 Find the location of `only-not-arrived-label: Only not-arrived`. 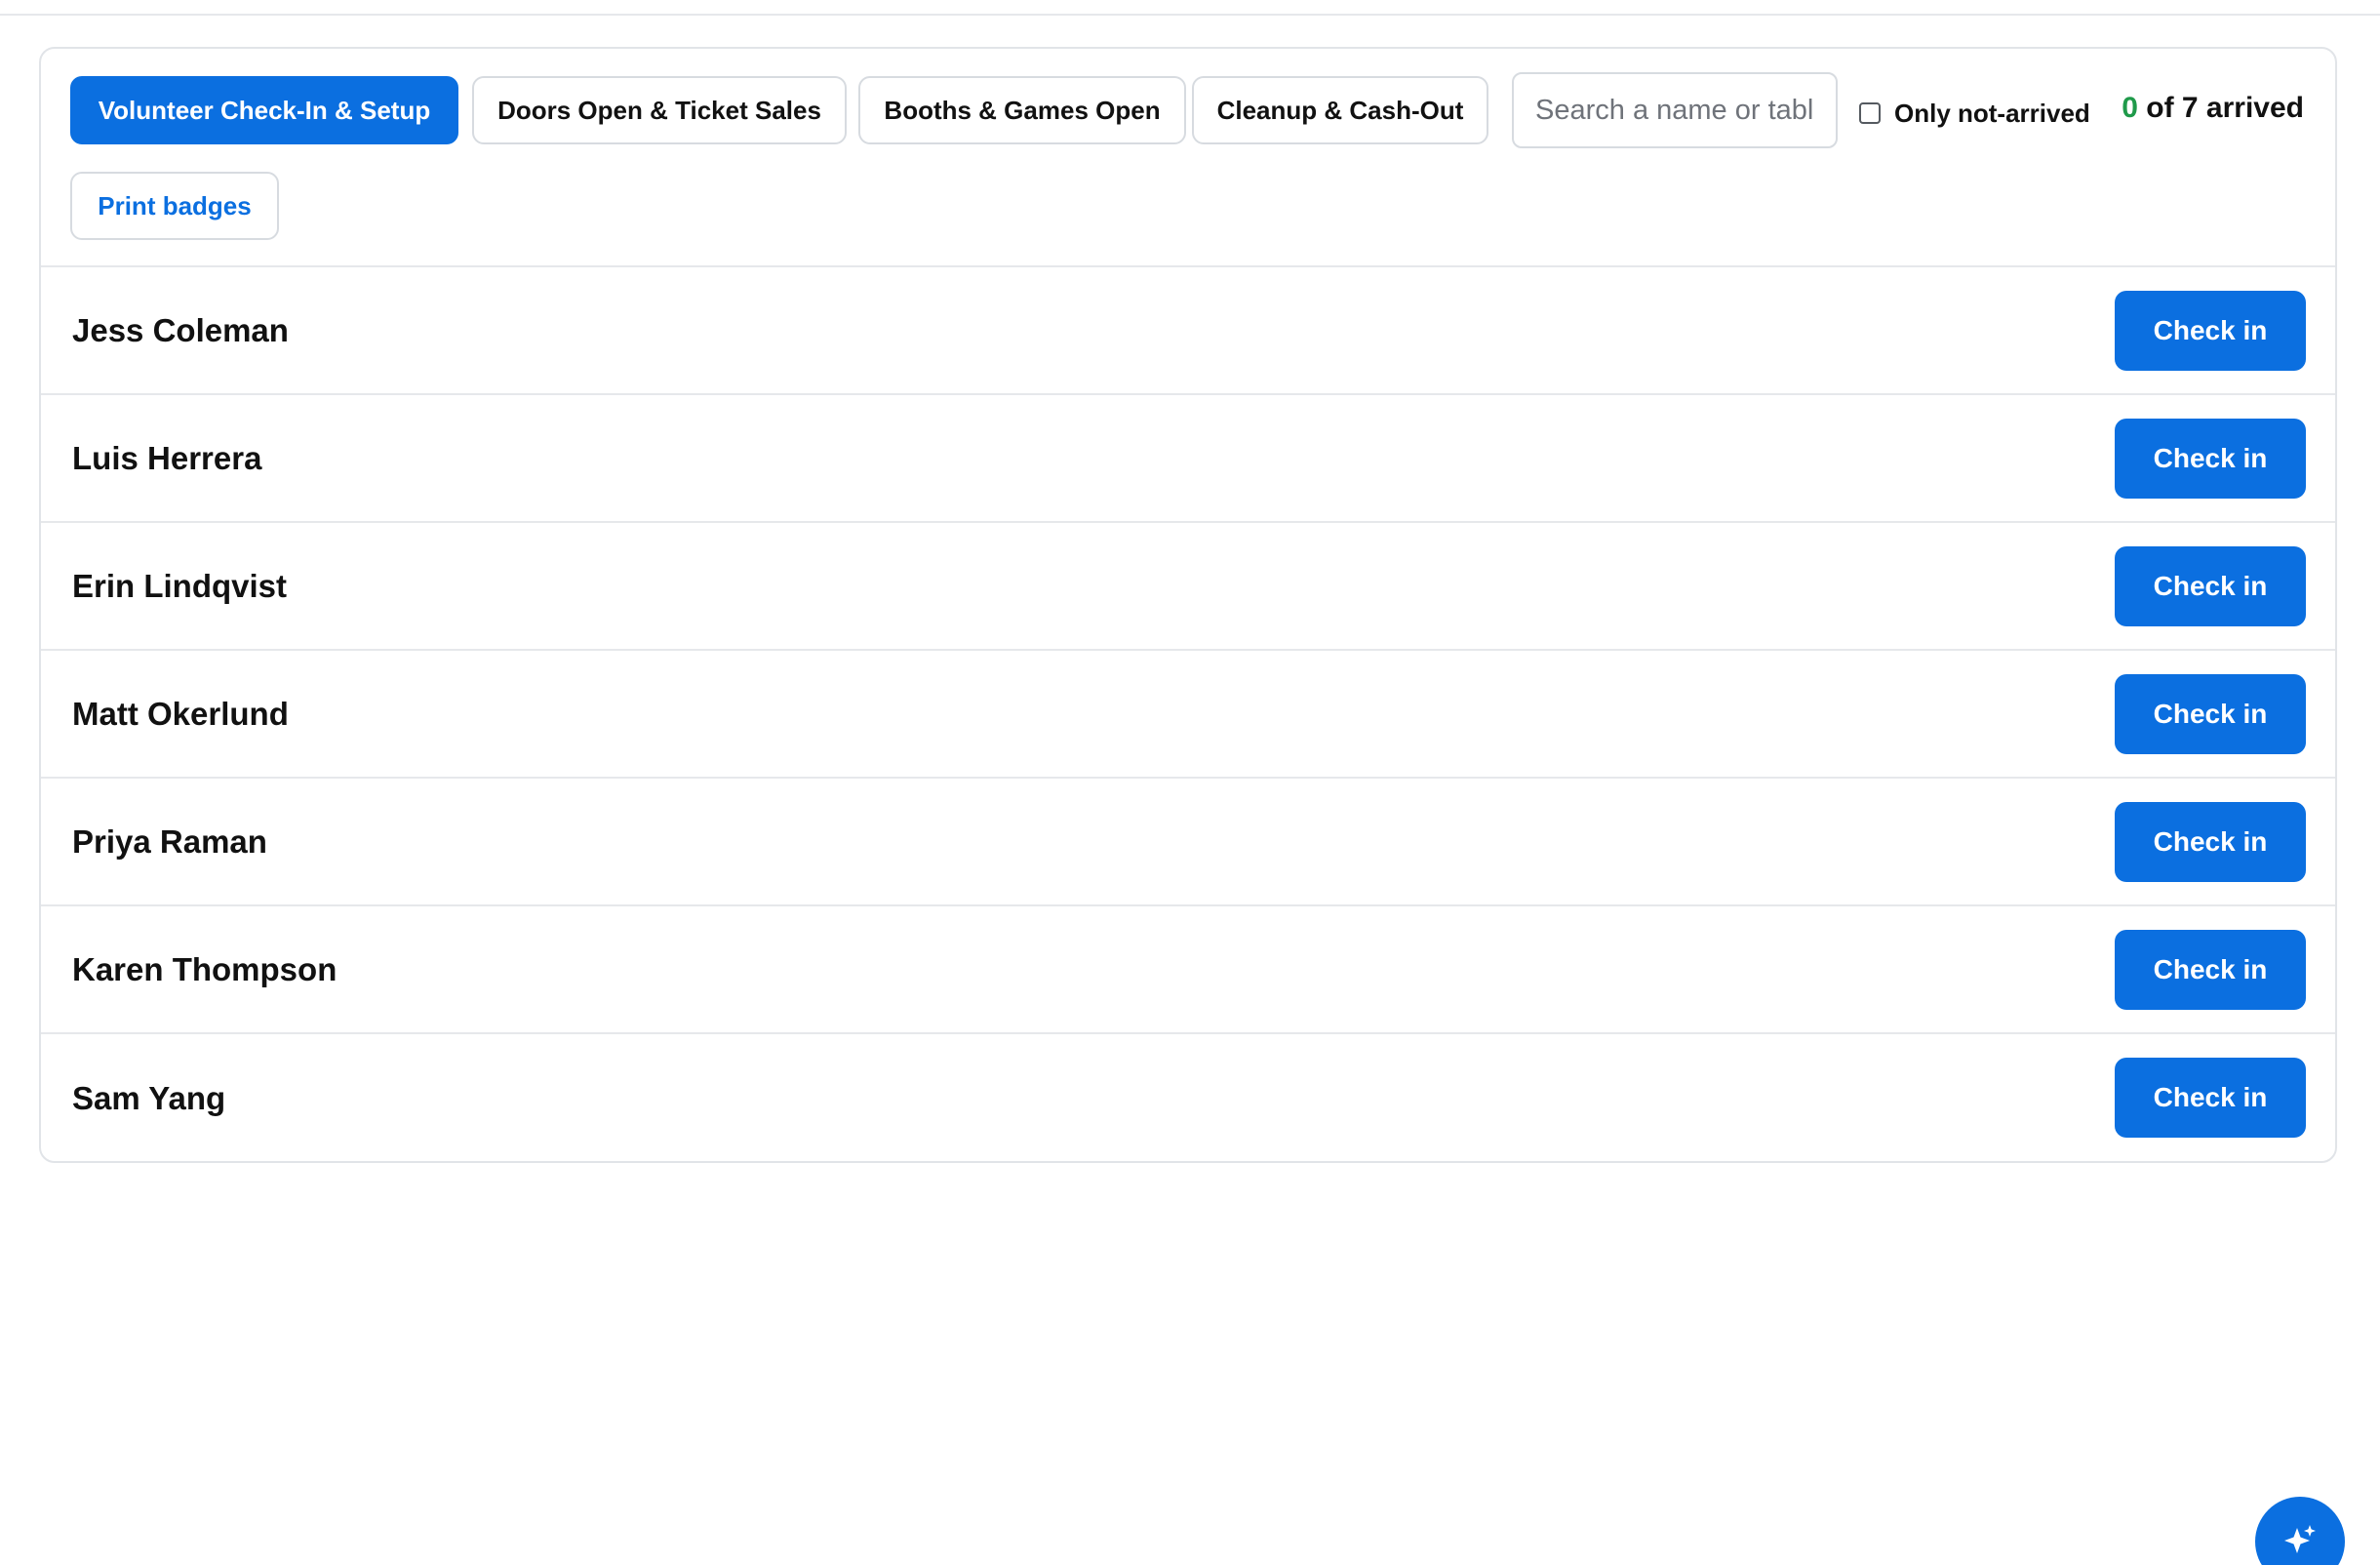

only-not-arrived-label: Only not-arrived is located at coordinates (1992, 113).